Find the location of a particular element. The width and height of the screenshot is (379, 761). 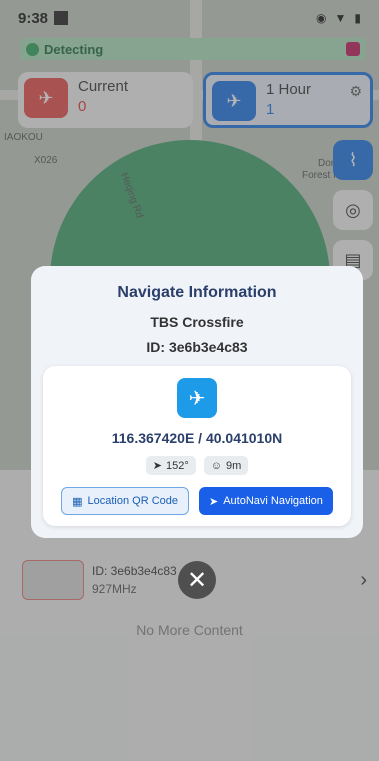

device-id: ID: 3e6b3e4c83 is located at coordinates (197, 347).